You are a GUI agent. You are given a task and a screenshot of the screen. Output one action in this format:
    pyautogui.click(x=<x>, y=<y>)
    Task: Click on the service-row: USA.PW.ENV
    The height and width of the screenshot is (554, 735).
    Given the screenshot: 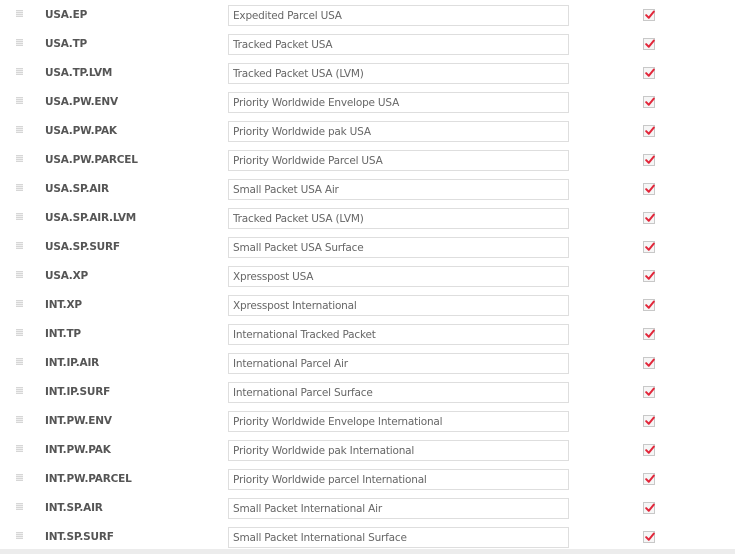 What is the action you would take?
    pyautogui.click(x=367, y=101)
    